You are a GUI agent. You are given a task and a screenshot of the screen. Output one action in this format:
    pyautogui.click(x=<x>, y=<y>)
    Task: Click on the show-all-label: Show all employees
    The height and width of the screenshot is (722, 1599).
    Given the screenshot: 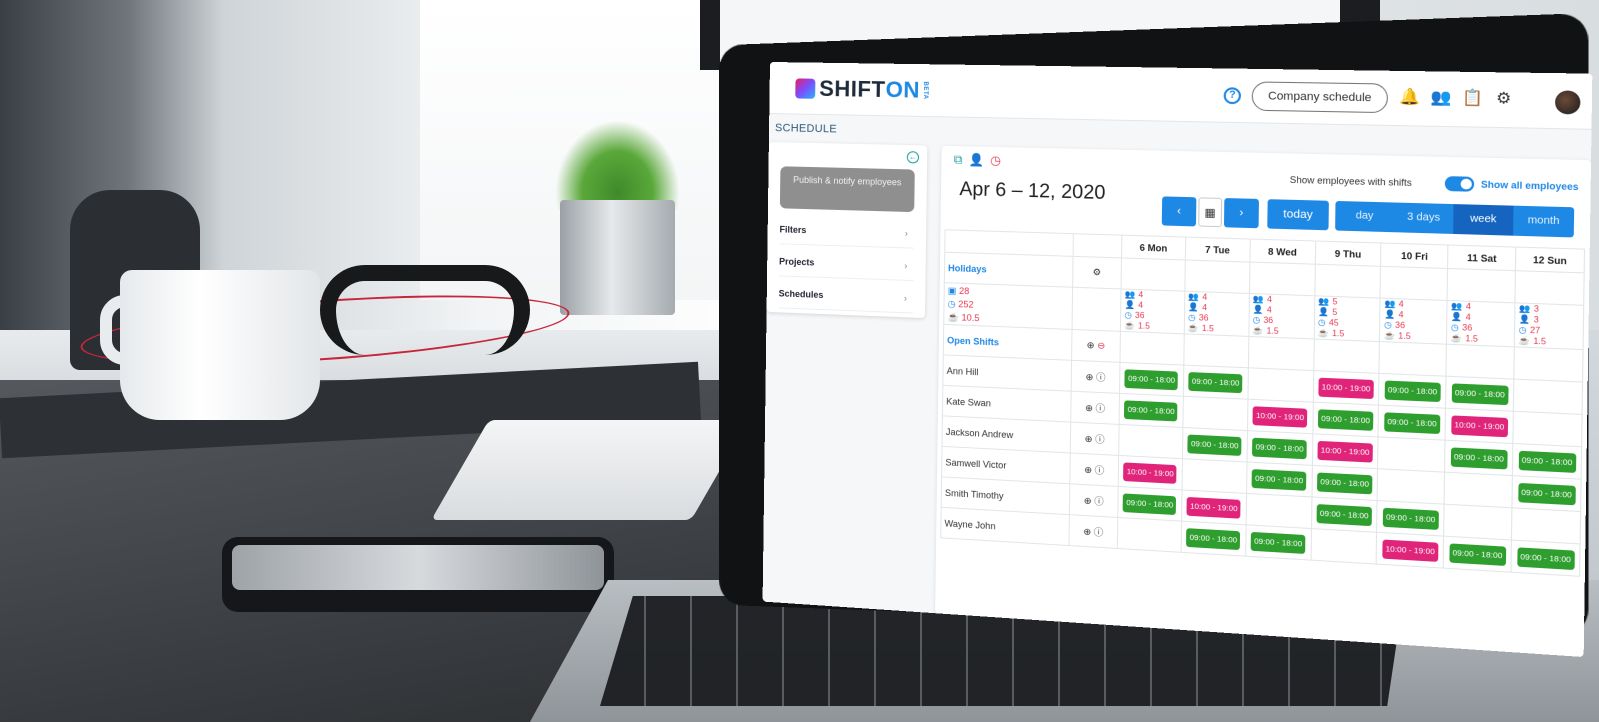 What is the action you would take?
    pyautogui.click(x=1530, y=185)
    